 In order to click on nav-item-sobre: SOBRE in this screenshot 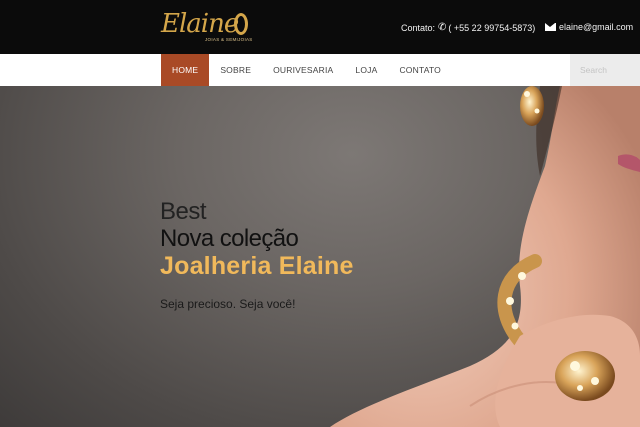, I will do `click(235, 70)`.